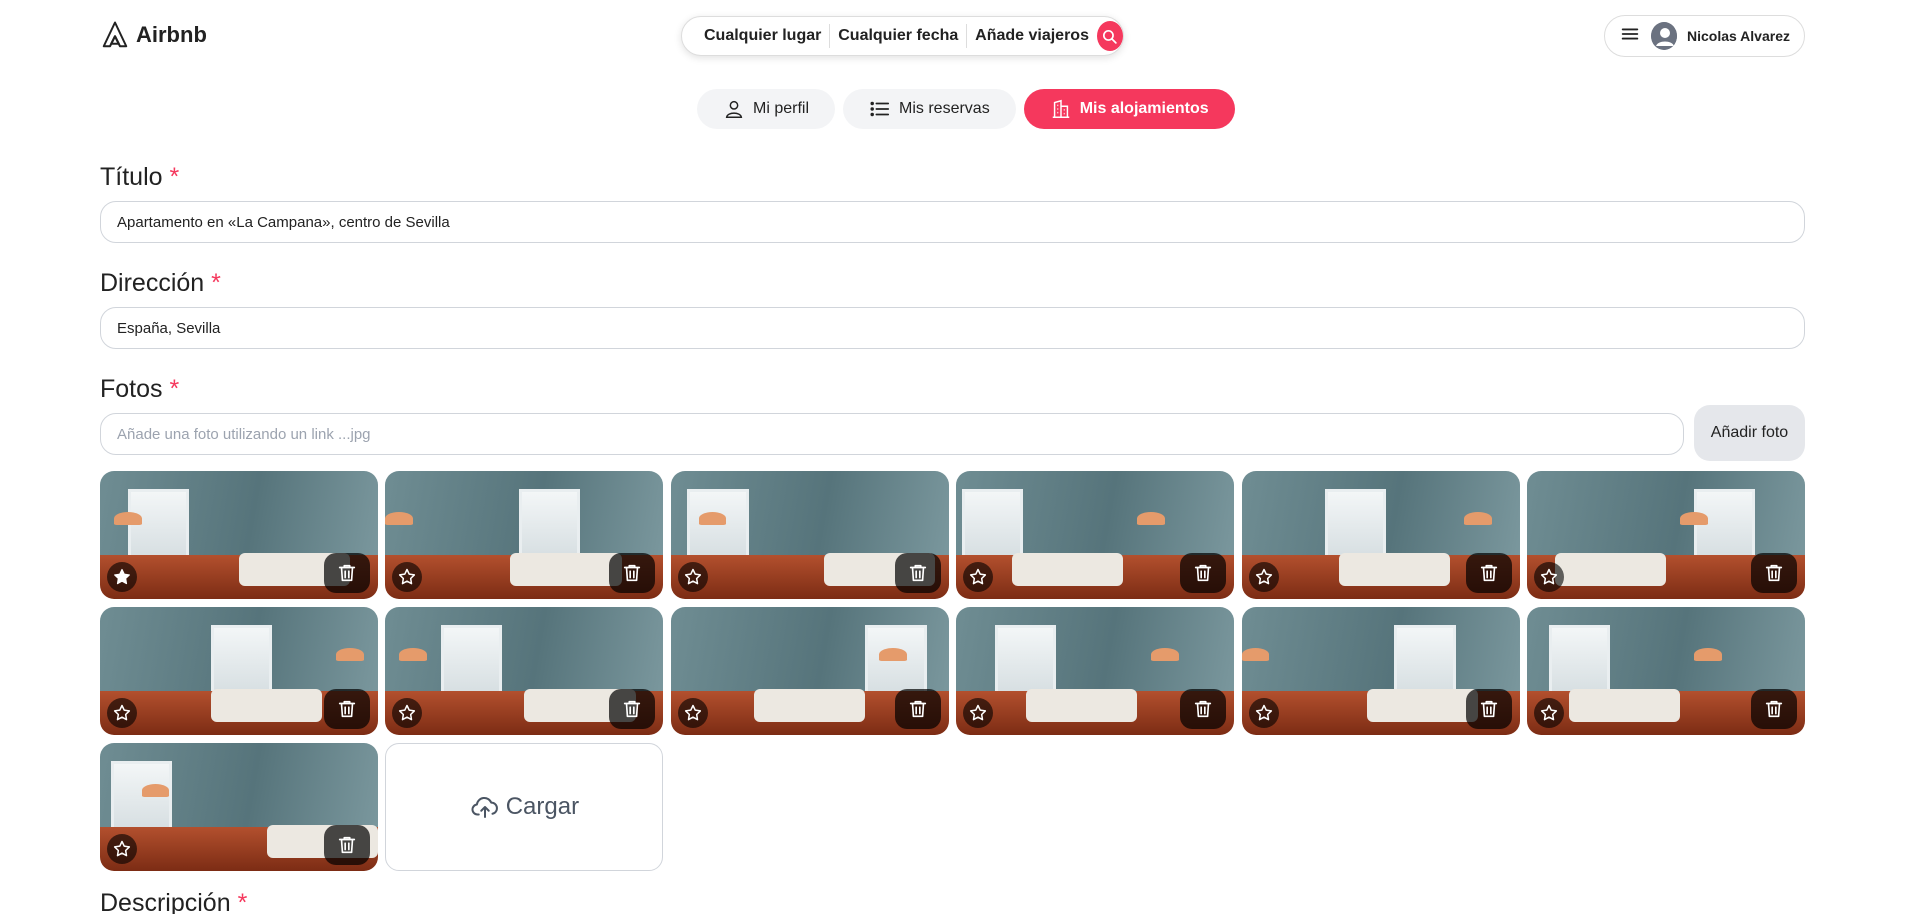  What do you see at coordinates (115, 34) in the screenshot?
I see `airbnb-logo-icon` at bounding box center [115, 34].